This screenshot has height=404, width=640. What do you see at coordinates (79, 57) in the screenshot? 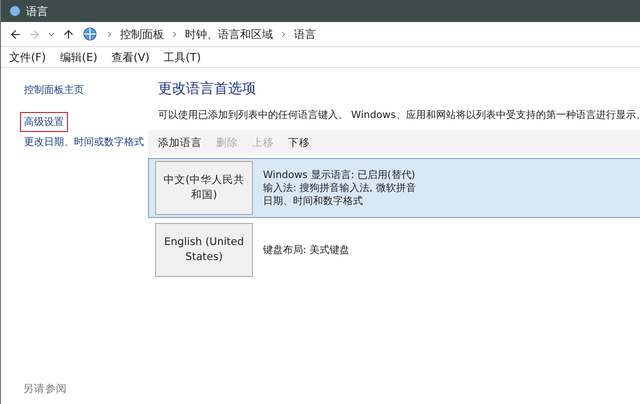
I see `menu-item: 编辑(E)` at bounding box center [79, 57].